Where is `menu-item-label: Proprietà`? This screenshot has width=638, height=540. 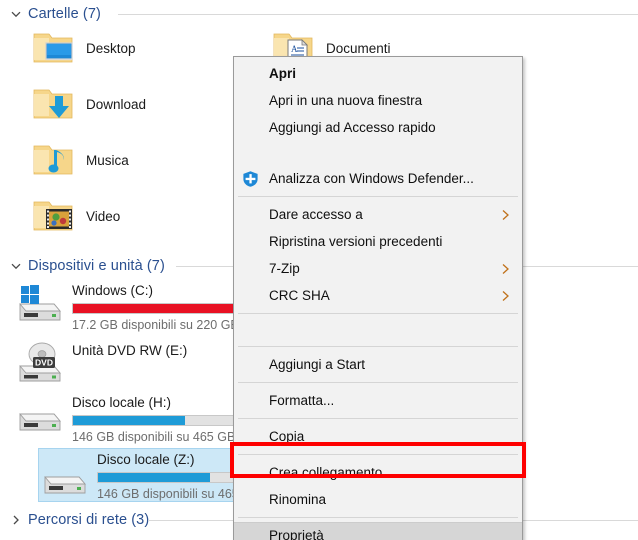 menu-item-label: Proprietà is located at coordinates (296, 534).